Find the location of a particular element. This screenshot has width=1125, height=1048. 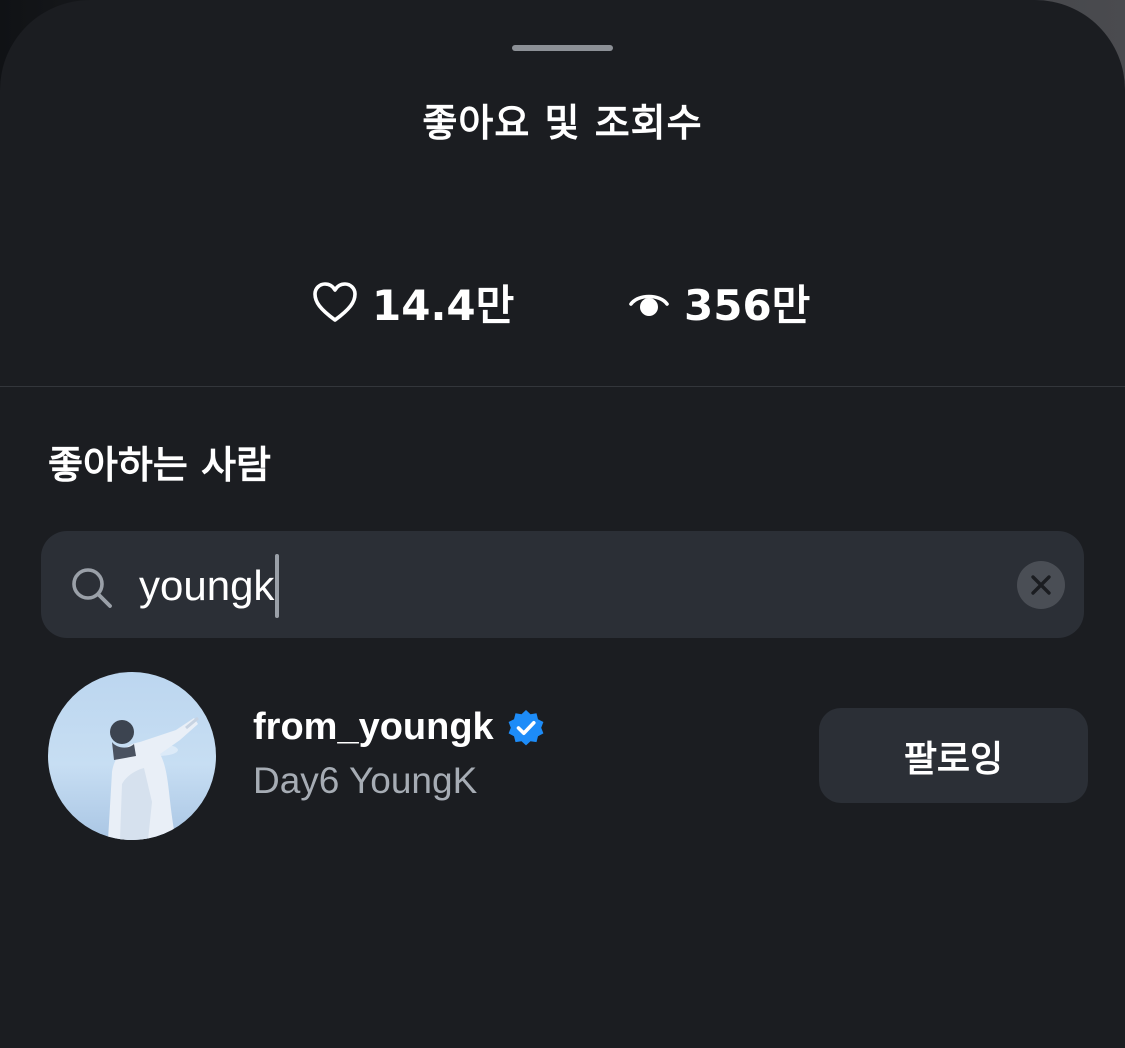

profile-photo is located at coordinates (153, 778).